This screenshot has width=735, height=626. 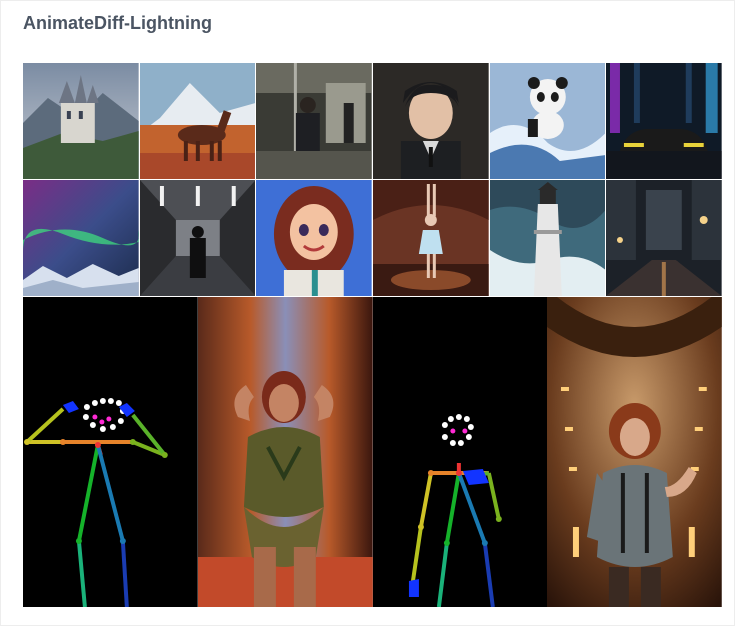 I want to click on thumbnail-aurora, so click(x=81, y=238).